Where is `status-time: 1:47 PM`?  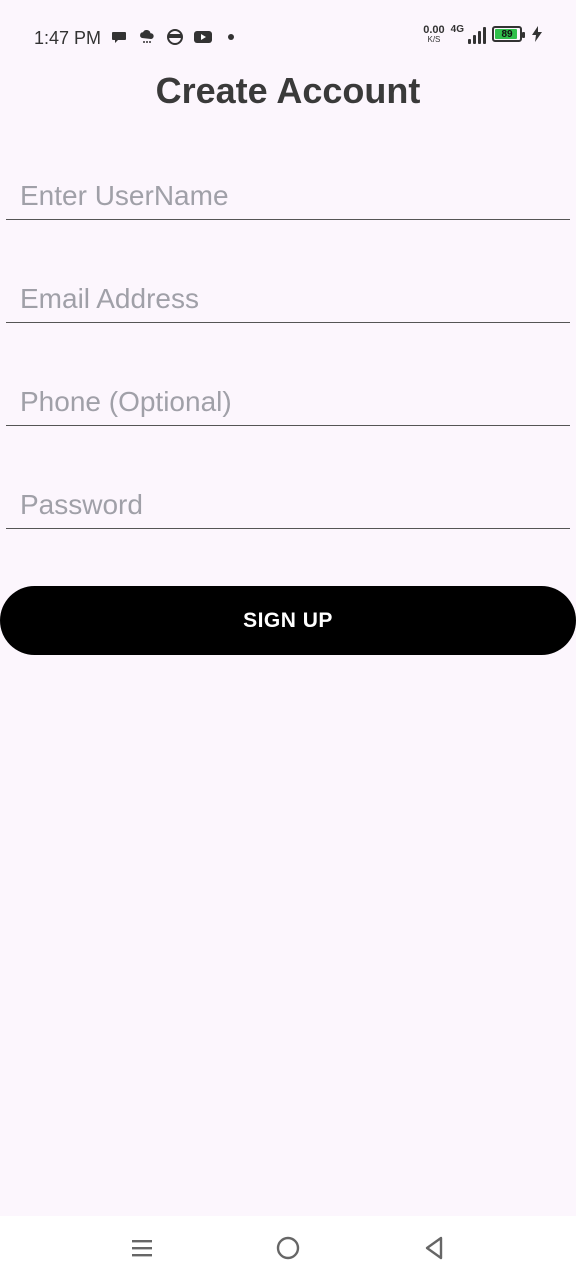 status-time: 1:47 PM is located at coordinates (68, 38).